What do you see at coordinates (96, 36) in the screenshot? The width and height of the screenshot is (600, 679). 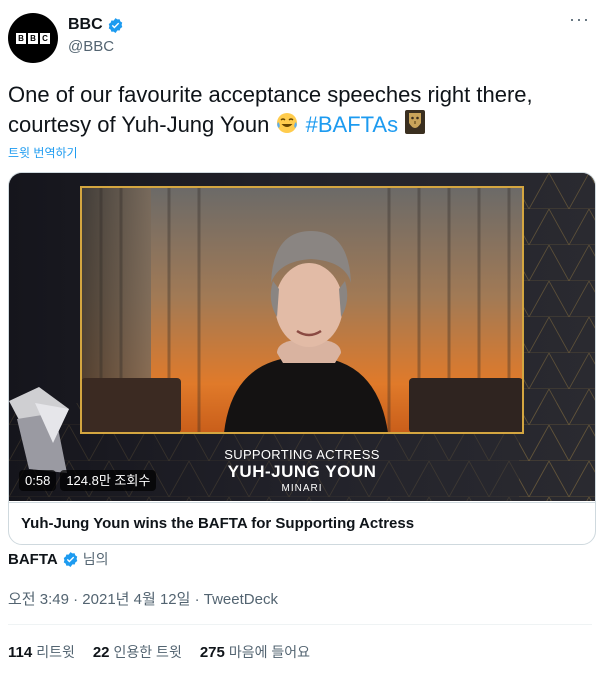 I see `author-info: BBC @BBC` at bounding box center [96, 36].